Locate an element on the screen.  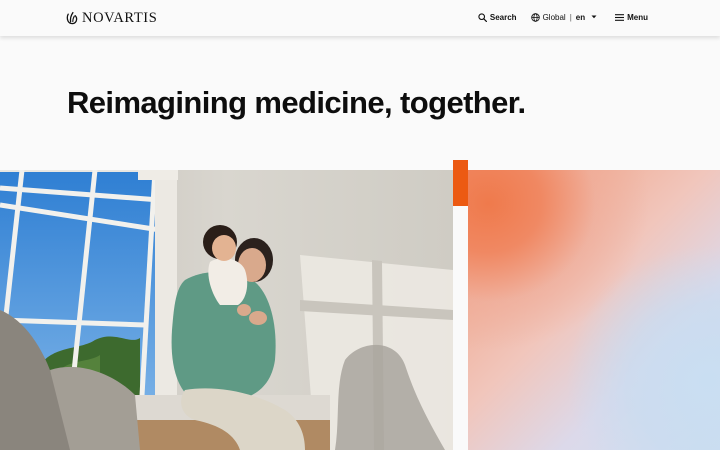
hamburger-icon is located at coordinates (620, 17).